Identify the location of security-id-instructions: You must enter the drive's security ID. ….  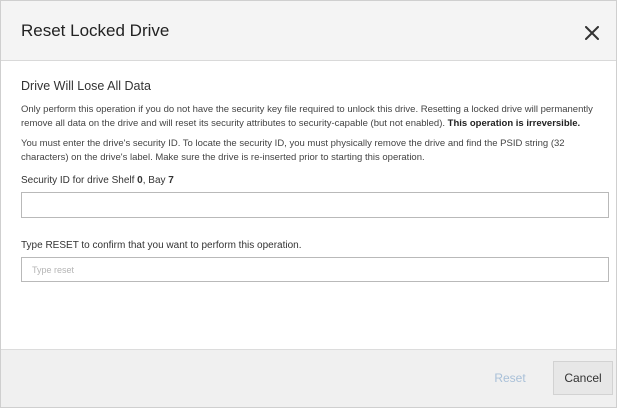
(293, 150).